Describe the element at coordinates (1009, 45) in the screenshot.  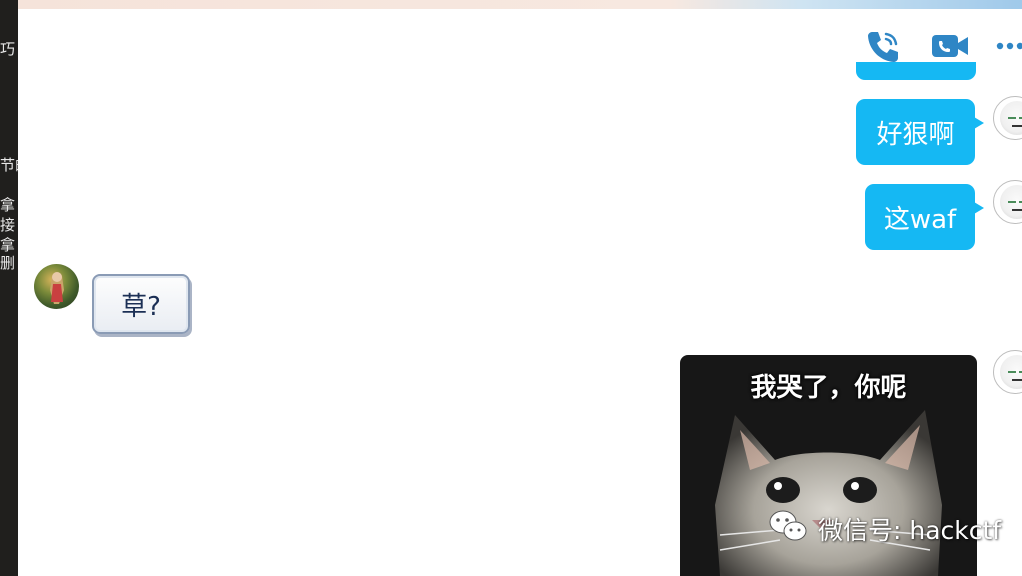
I see `more-icon` at that location.